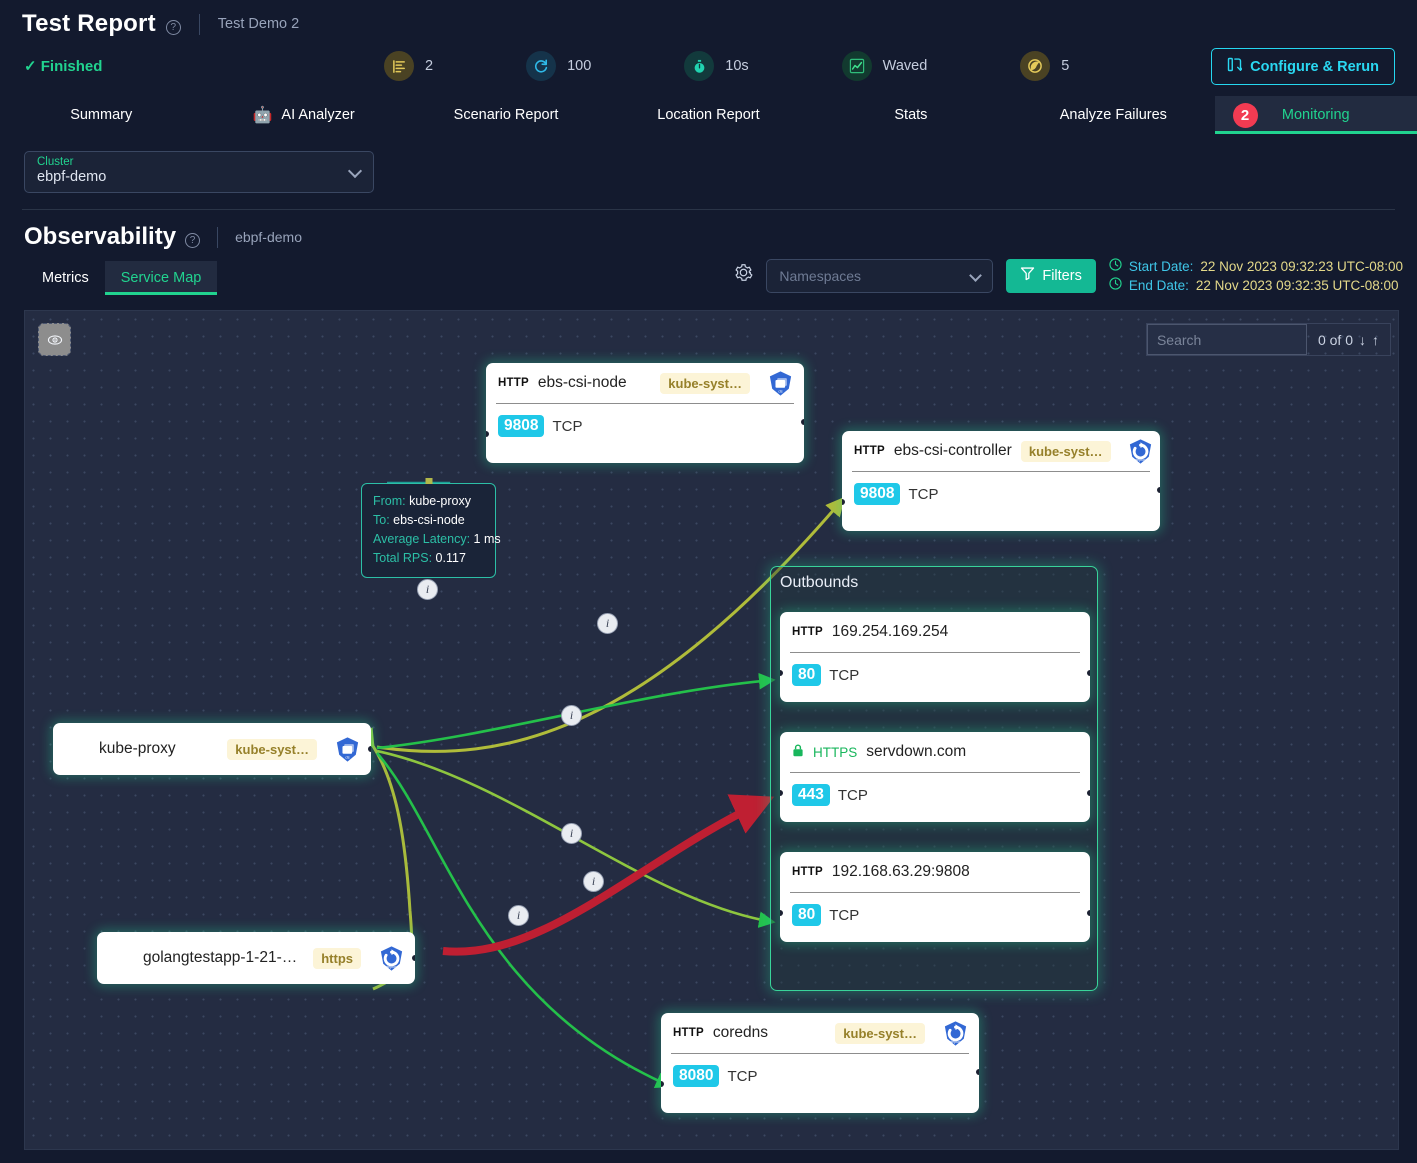 The width and height of the screenshot is (1417, 1163). I want to click on node-header: kube-proxy kube-syst… ds, so click(212, 749).